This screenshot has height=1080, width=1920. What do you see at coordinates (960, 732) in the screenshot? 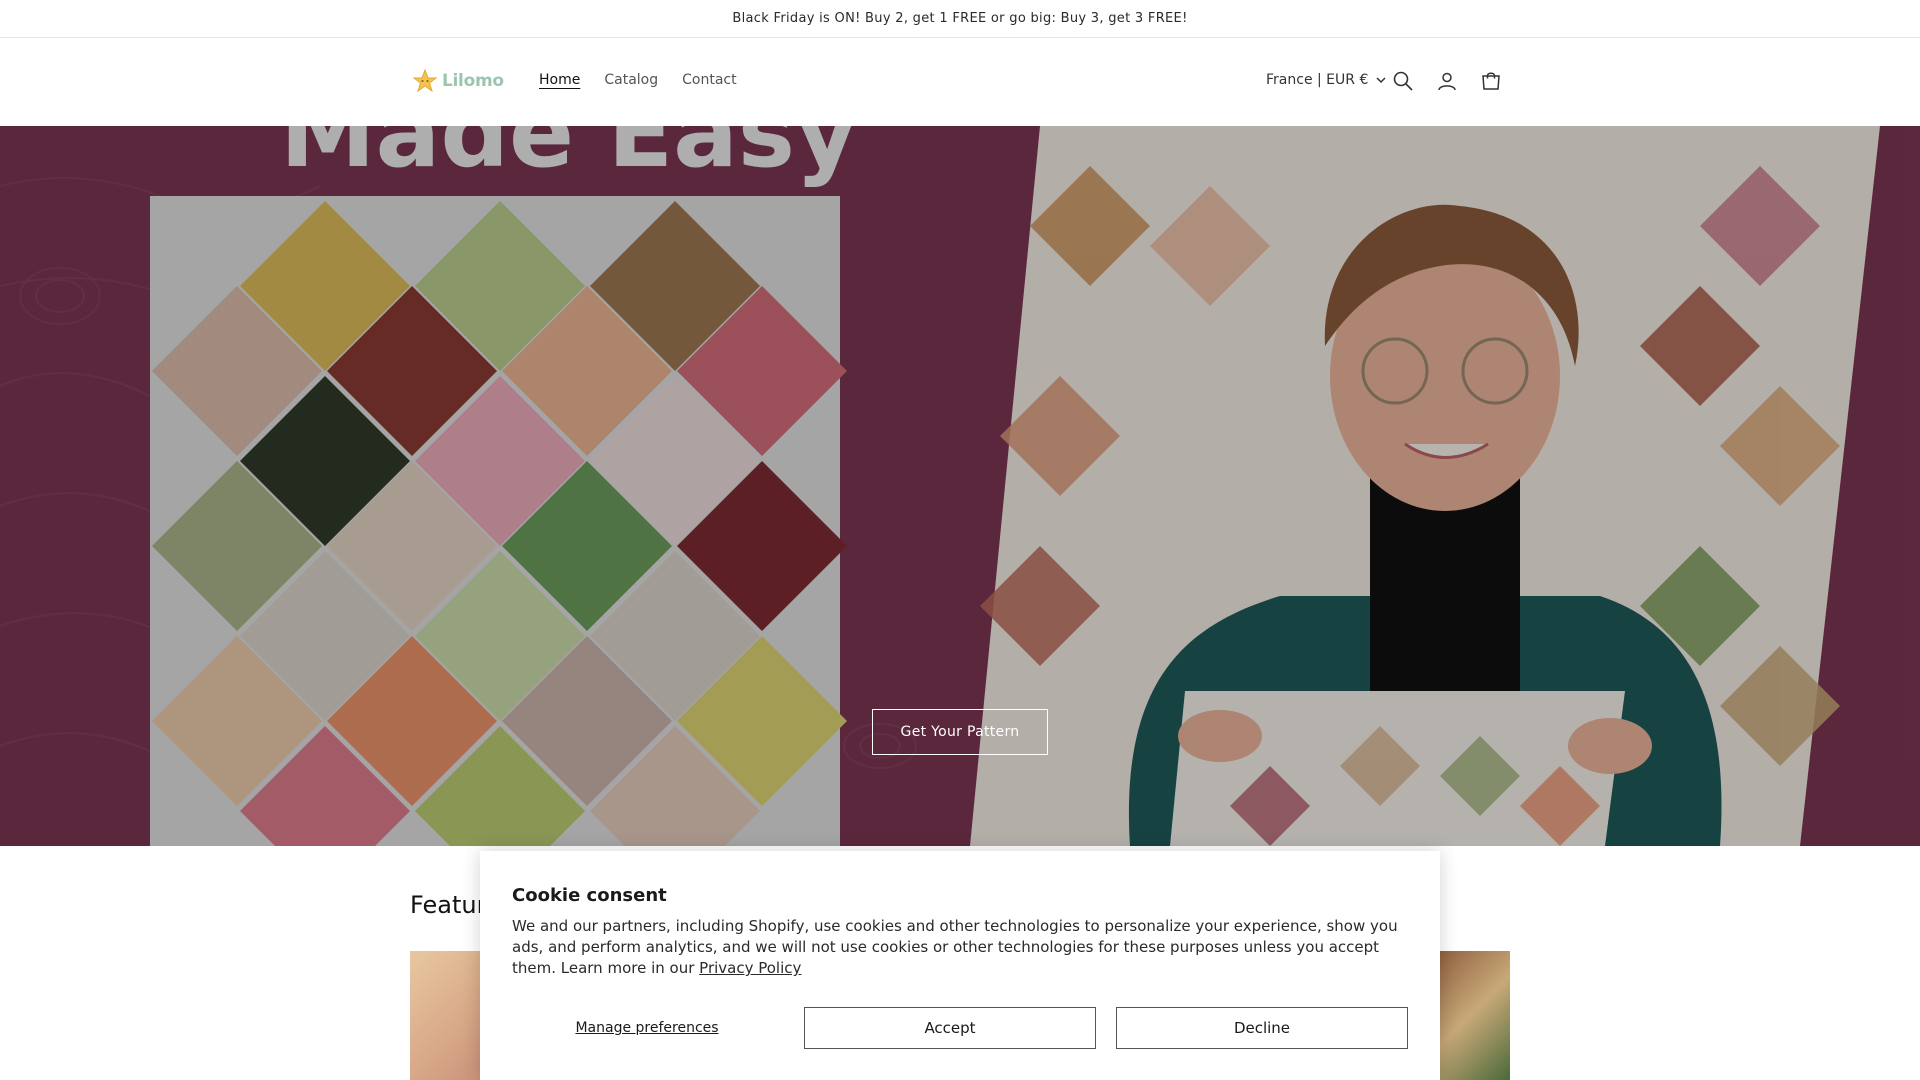
I see `get-your-pattern-button: Get Your Pattern` at bounding box center [960, 732].